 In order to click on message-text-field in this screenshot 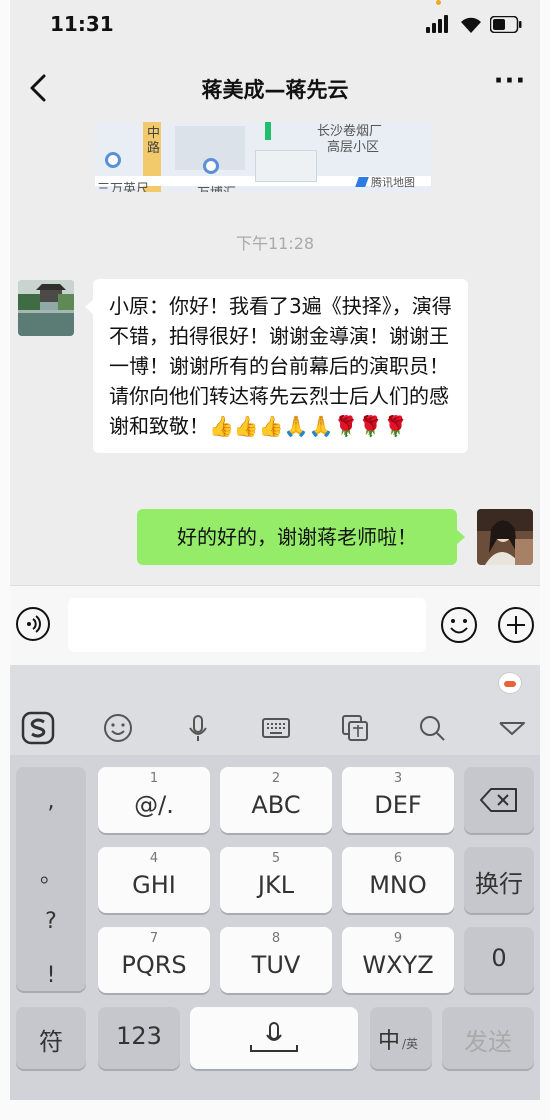, I will do `click(247, 625)`.